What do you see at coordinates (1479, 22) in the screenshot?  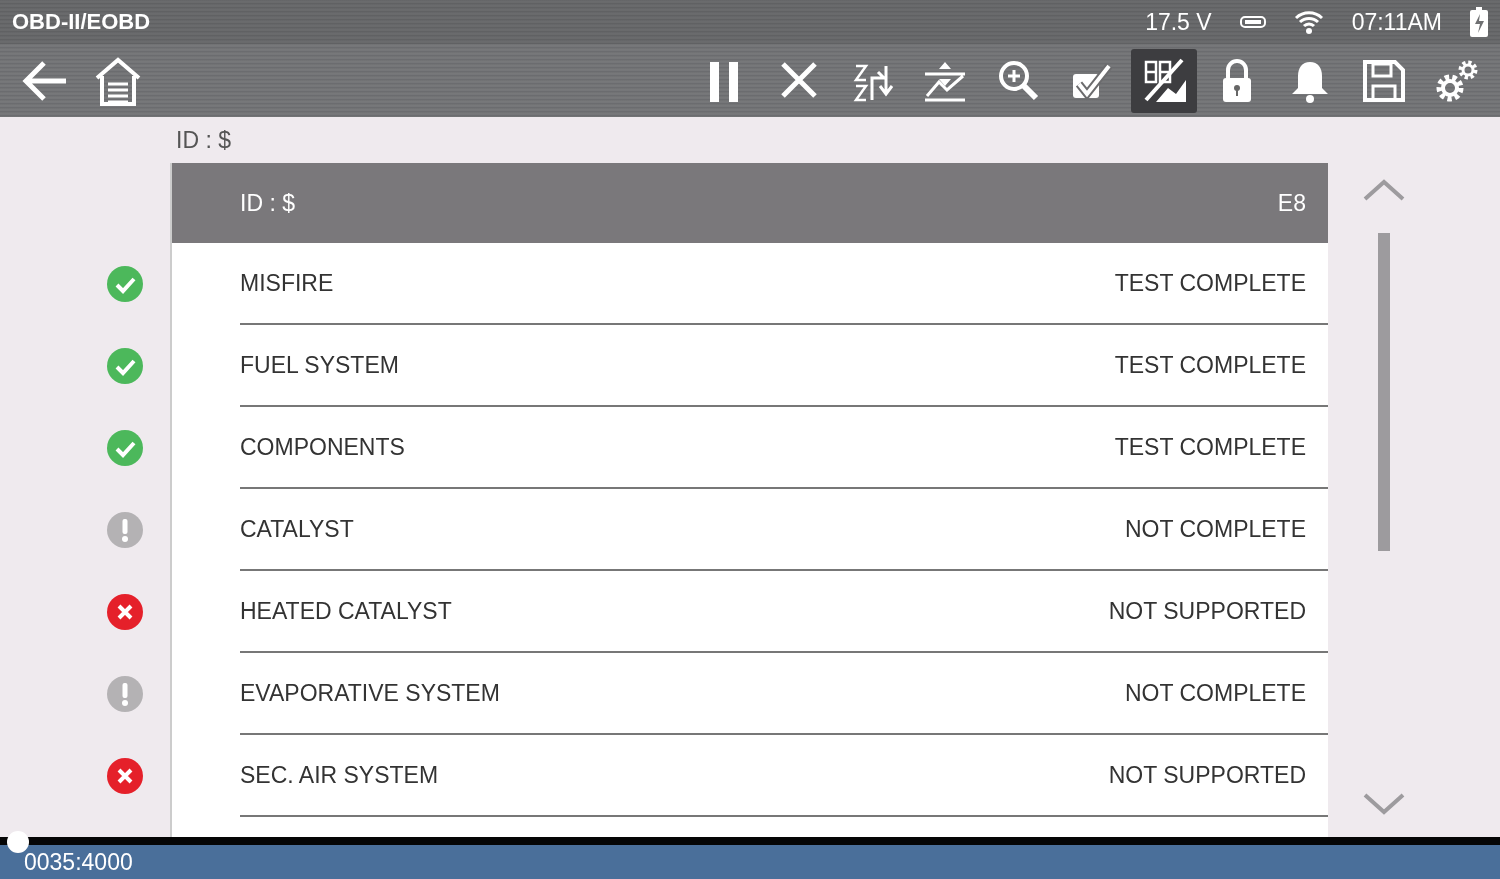 I see `battery-charging-icon` at bounding box center [1479, 22].